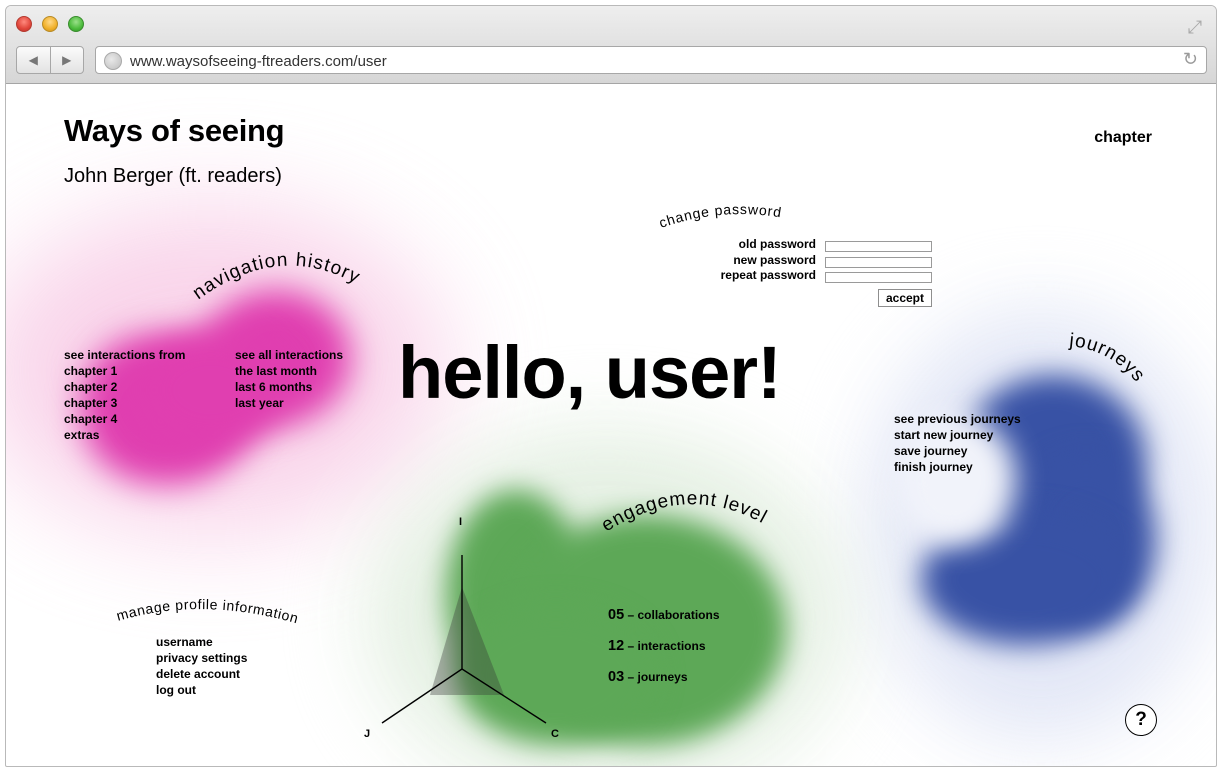  What do you see at coordinates (1141, 720) in the screenshot?
I see `help-button: ?` at bounding box center [1141, 720].